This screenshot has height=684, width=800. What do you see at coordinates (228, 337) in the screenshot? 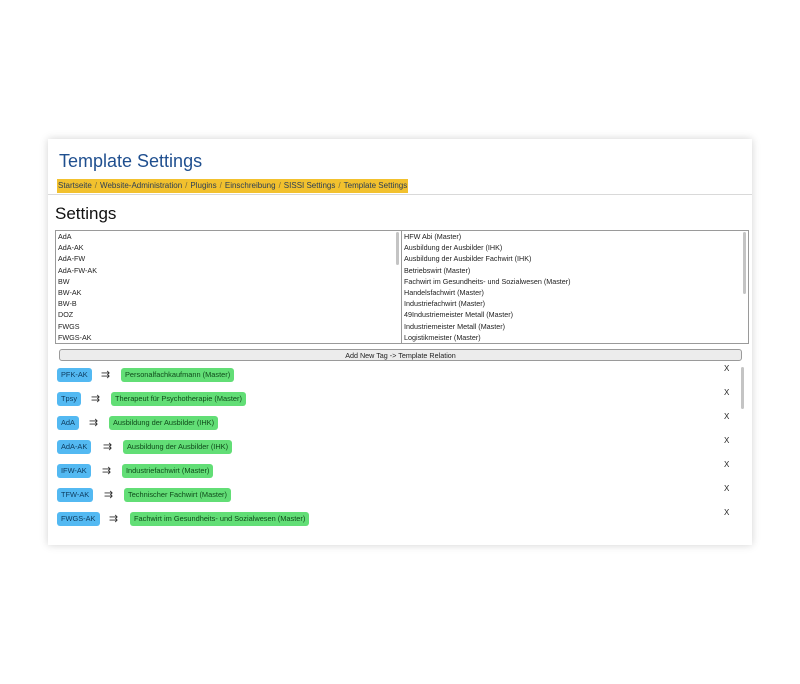
I see `tag-option: FWGS-AK` at bounding box center [228, 337].